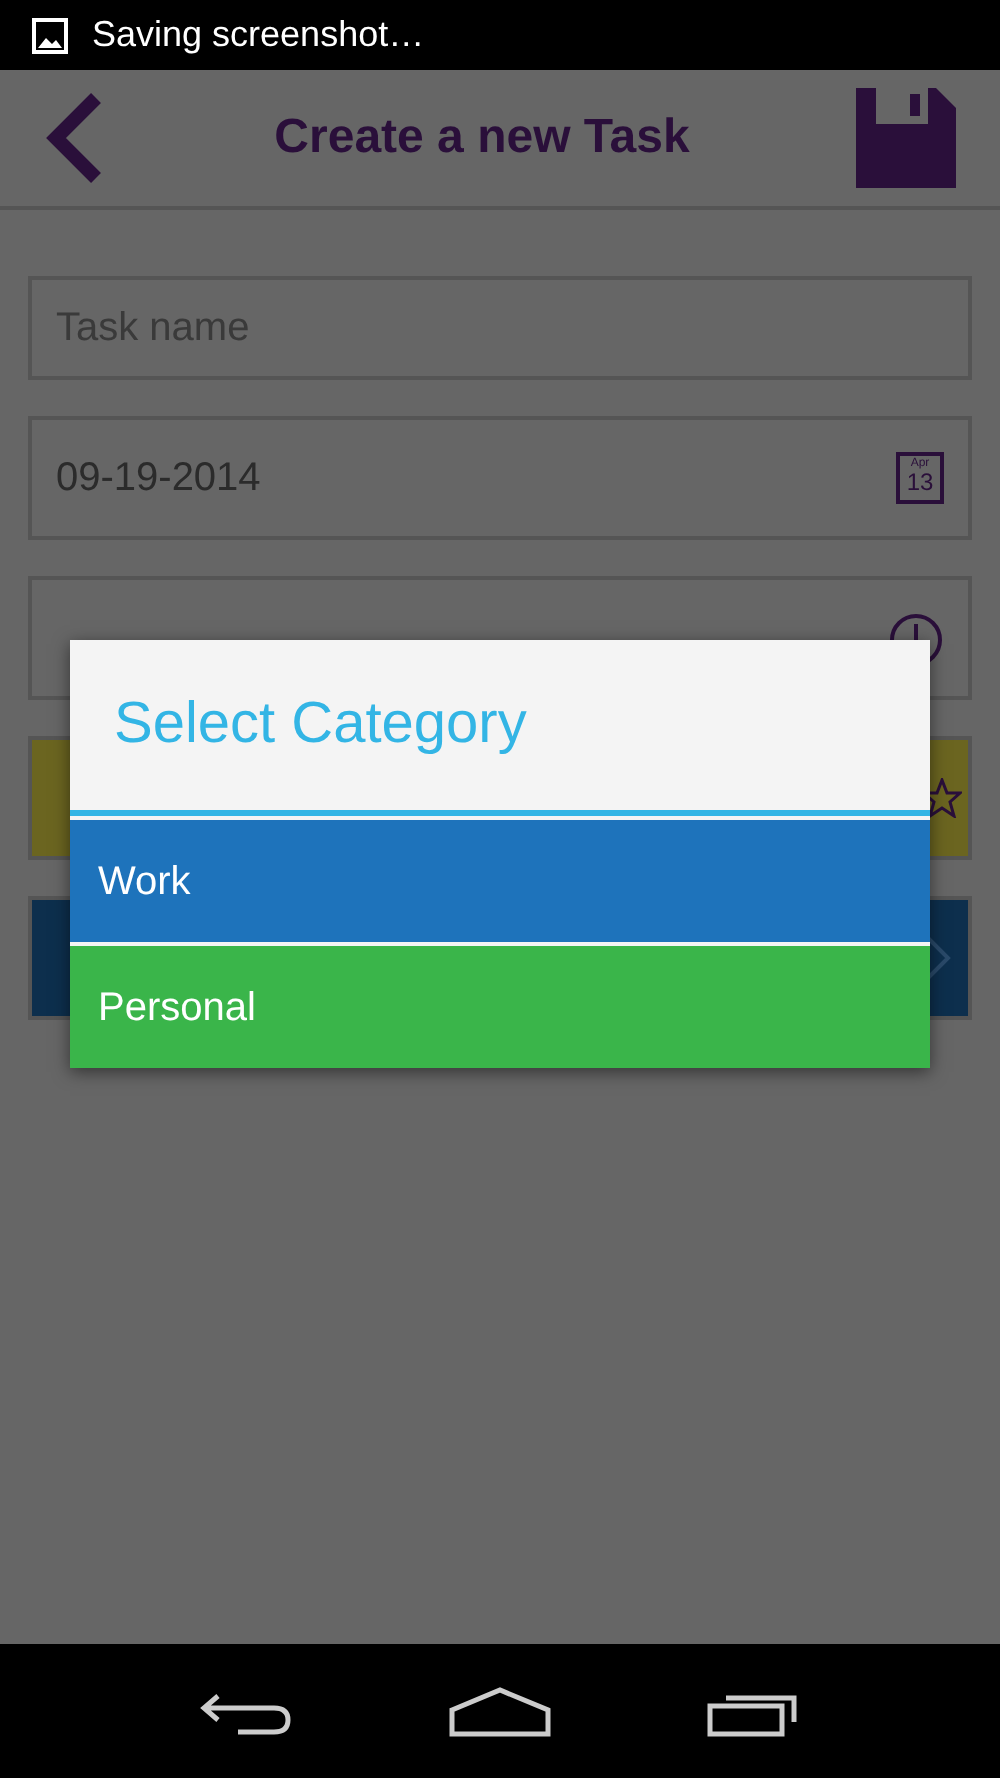 The image size is (1000, 1778). Describe the element at coordinates (500, 879) in the screenshot. I see `category-option: Work` at that location.